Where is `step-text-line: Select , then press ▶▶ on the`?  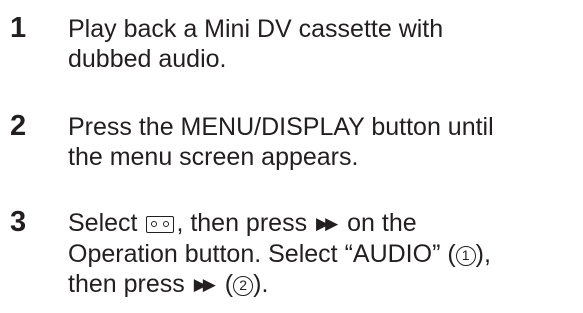
step-text-line: Select , then press ▶▶ on the is located at coordinates (325, 223).